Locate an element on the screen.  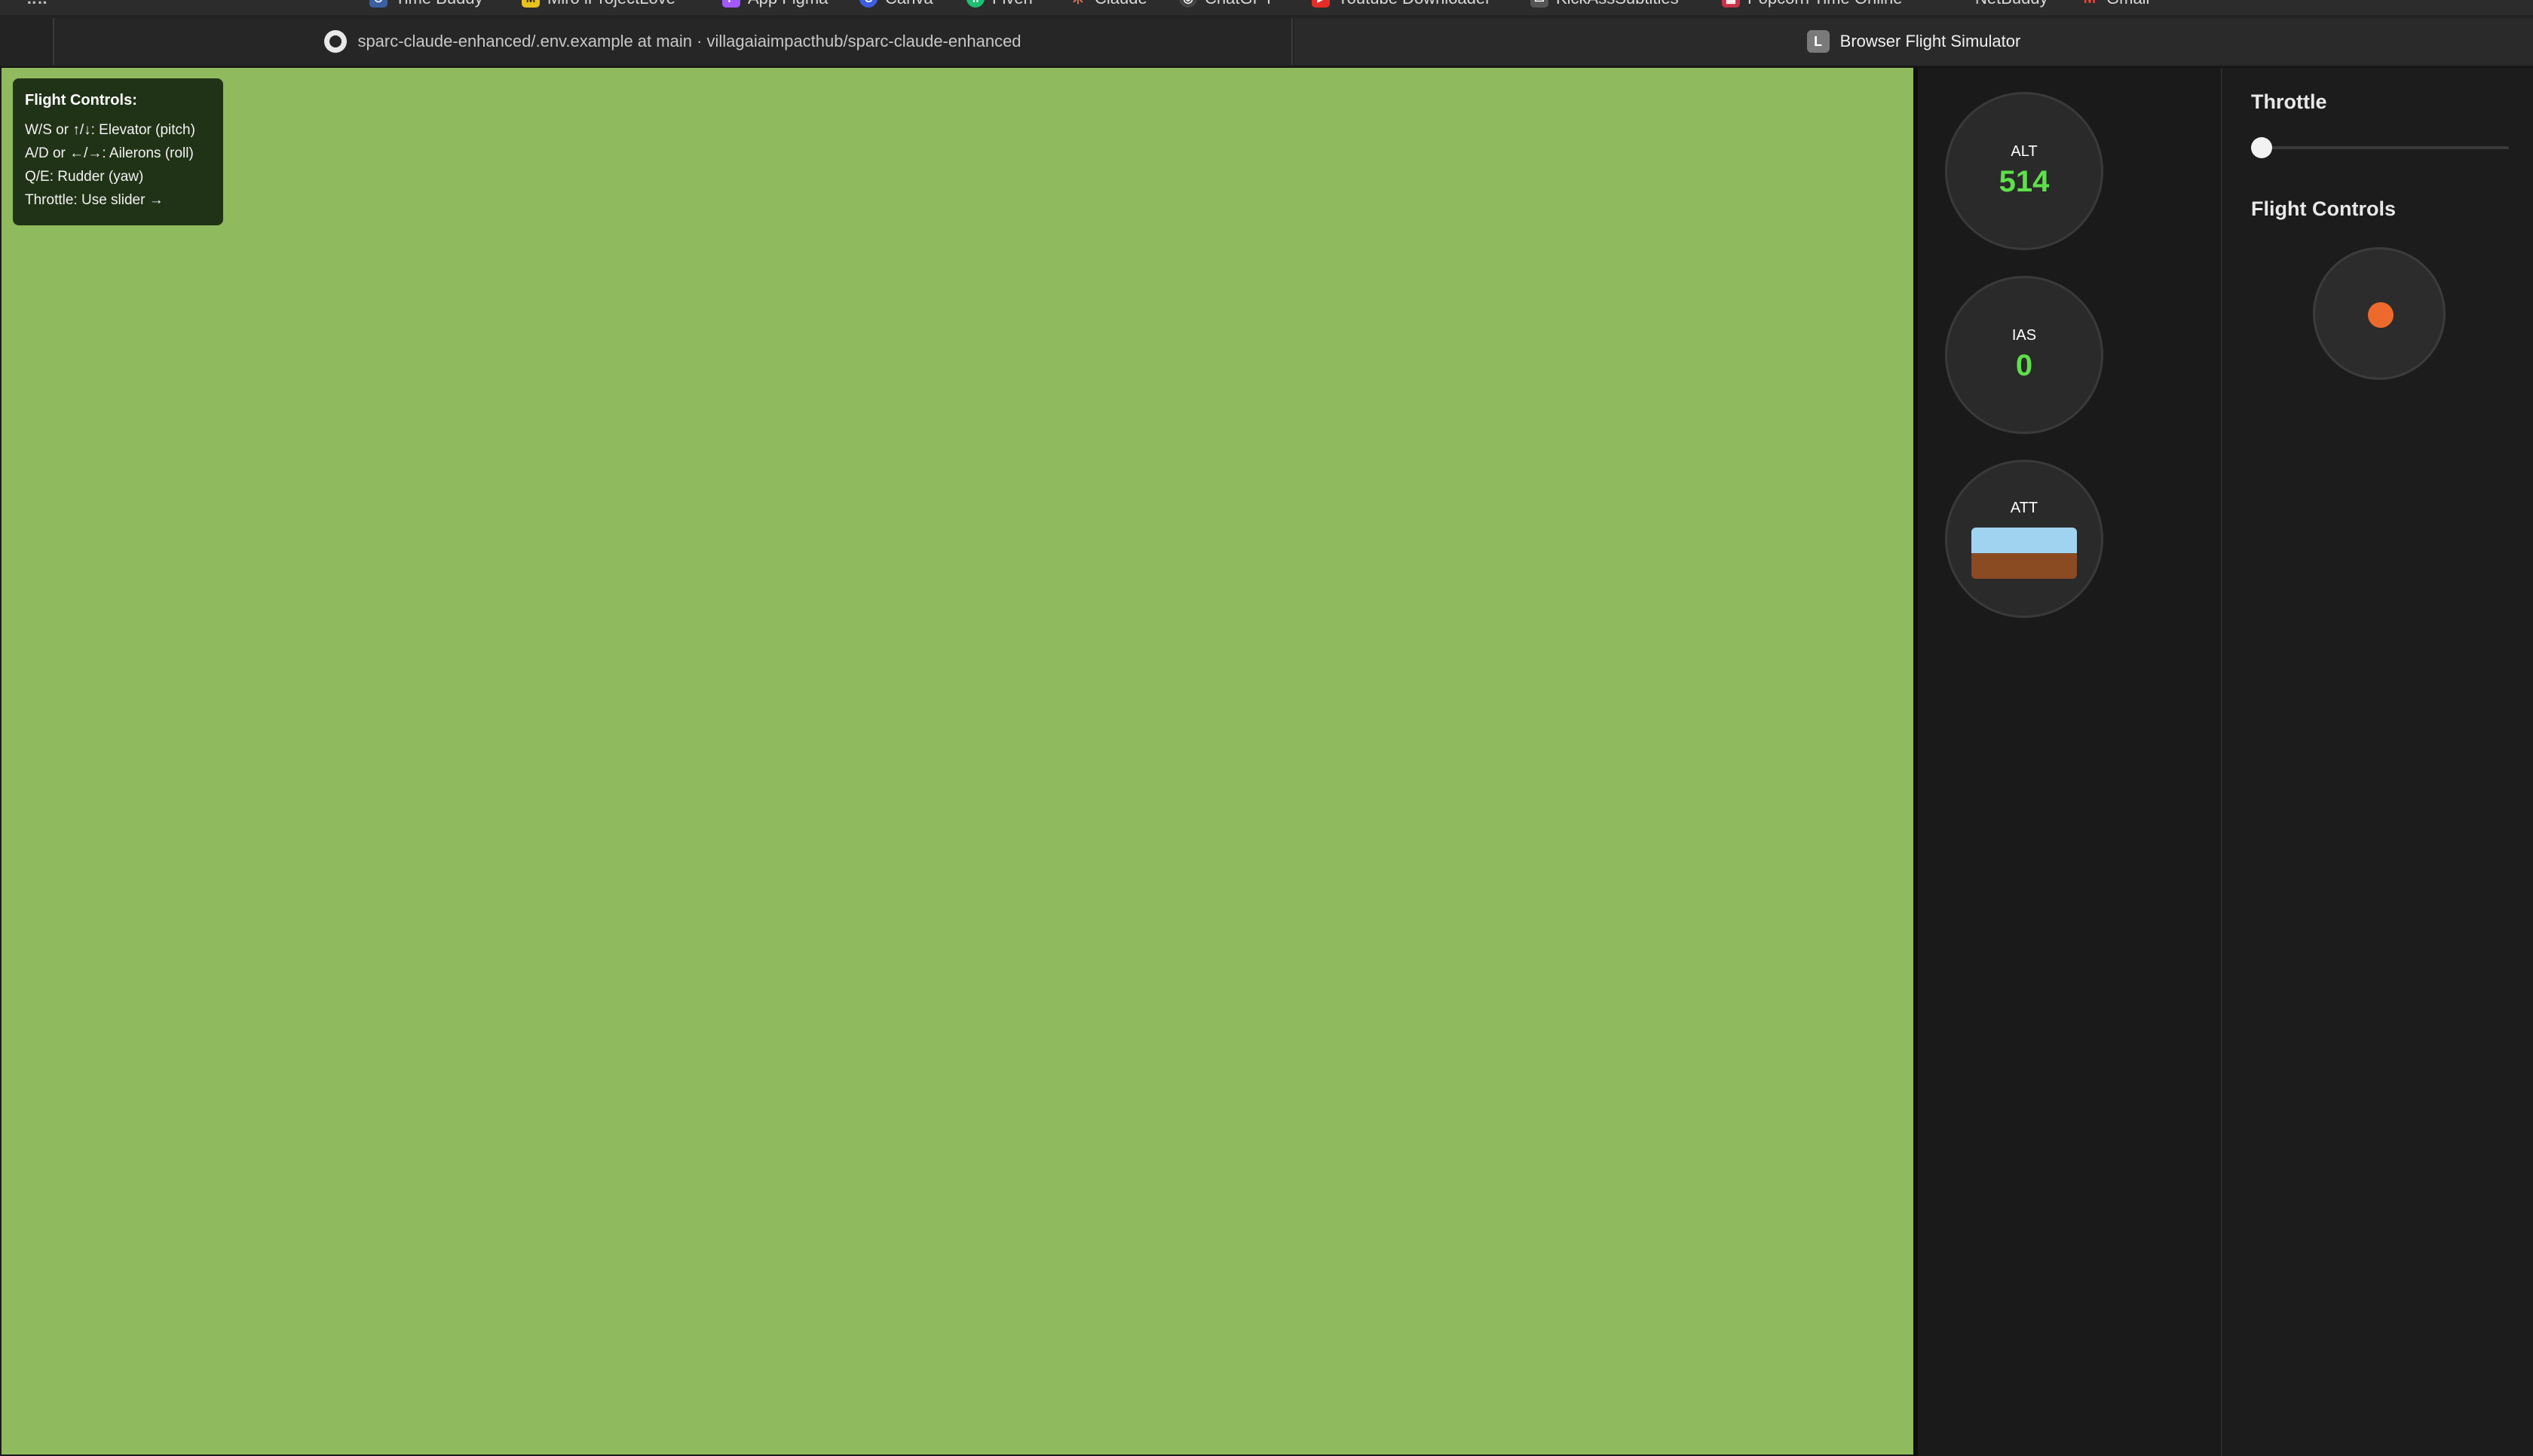
bookmark-label: ChatGPT is located at coordinates (1239, 4).